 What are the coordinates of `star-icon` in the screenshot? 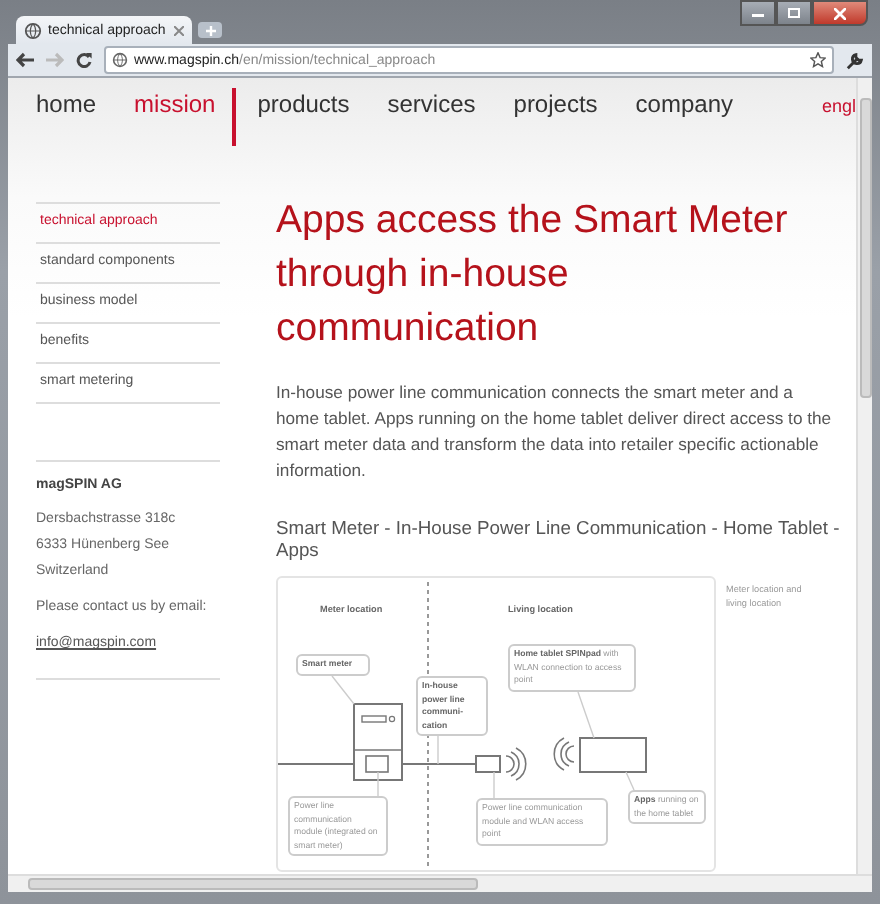 It's located at (818, 60).